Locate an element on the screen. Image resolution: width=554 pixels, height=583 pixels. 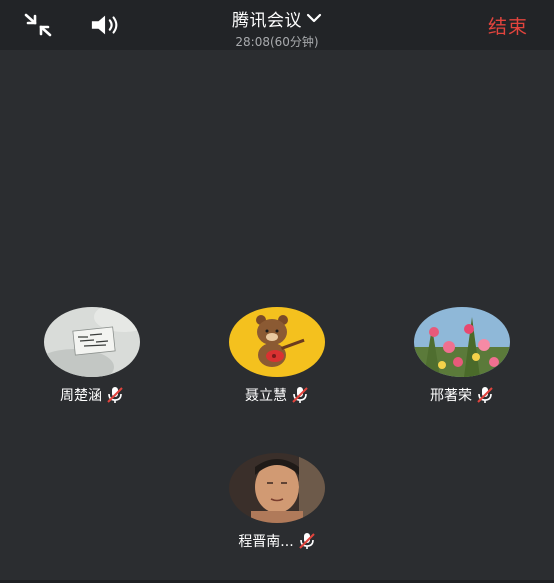
meeting-title: 腾讯会议 is located at coordinates (267, 18).